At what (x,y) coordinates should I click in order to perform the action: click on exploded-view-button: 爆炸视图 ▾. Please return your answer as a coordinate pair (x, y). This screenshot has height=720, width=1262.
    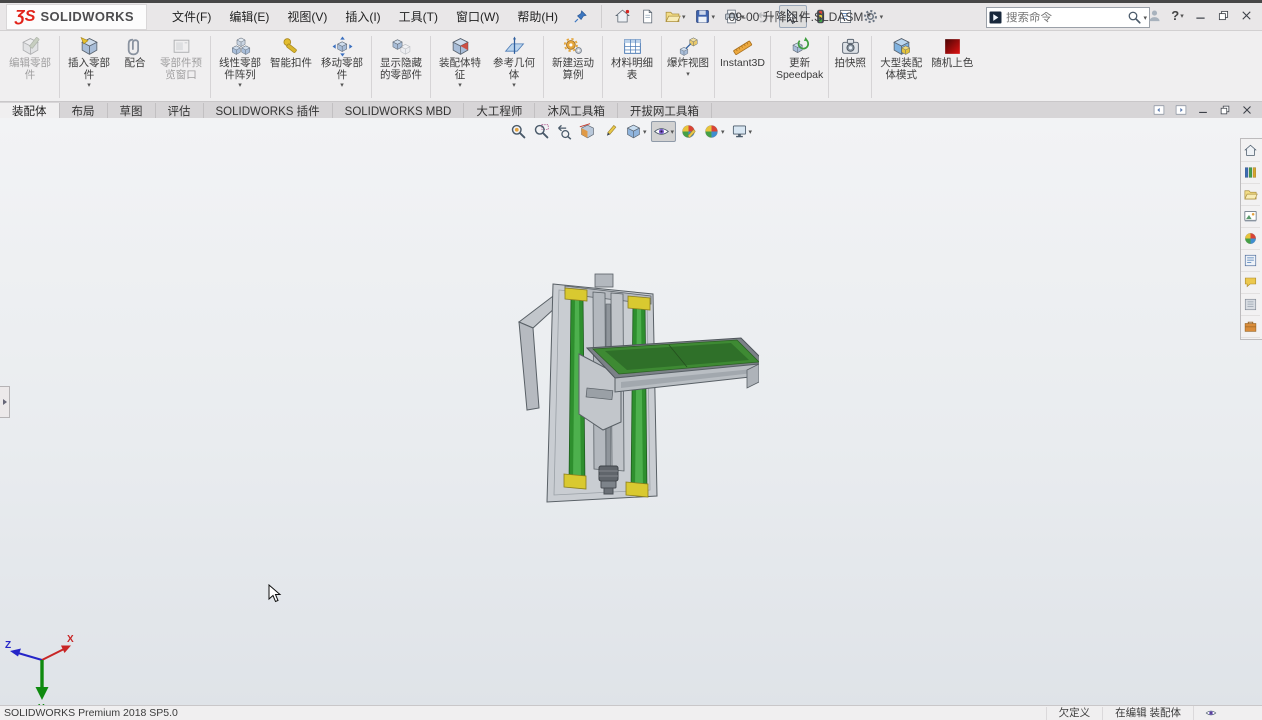
    Looking at the image, I should click on (688, 67).